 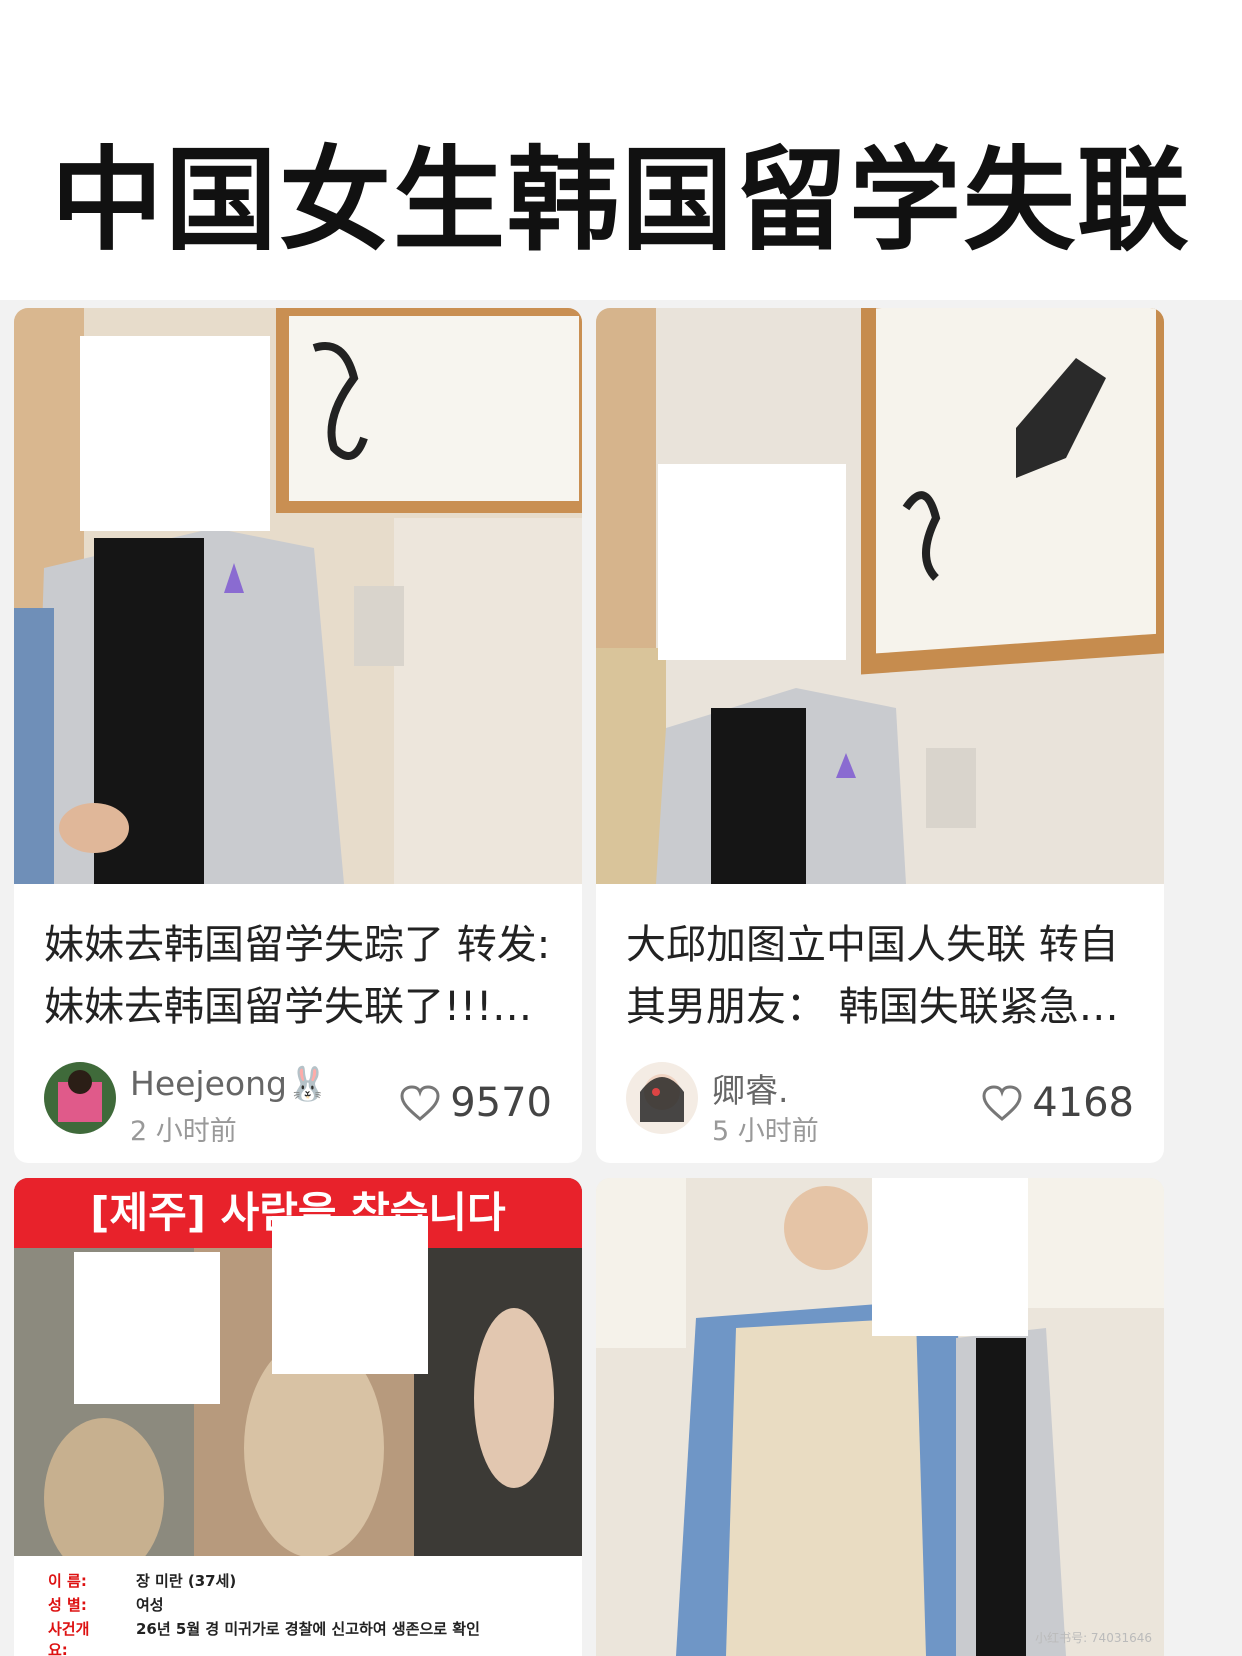 What do you see at coordinates (264, 1638) in the screenshot?
I see `poster-row-summary: 사건개요: 26년 5월 경 미귀가로 경찰에 신고하여 생존으로 확인` at bounding box center [264, 1638].